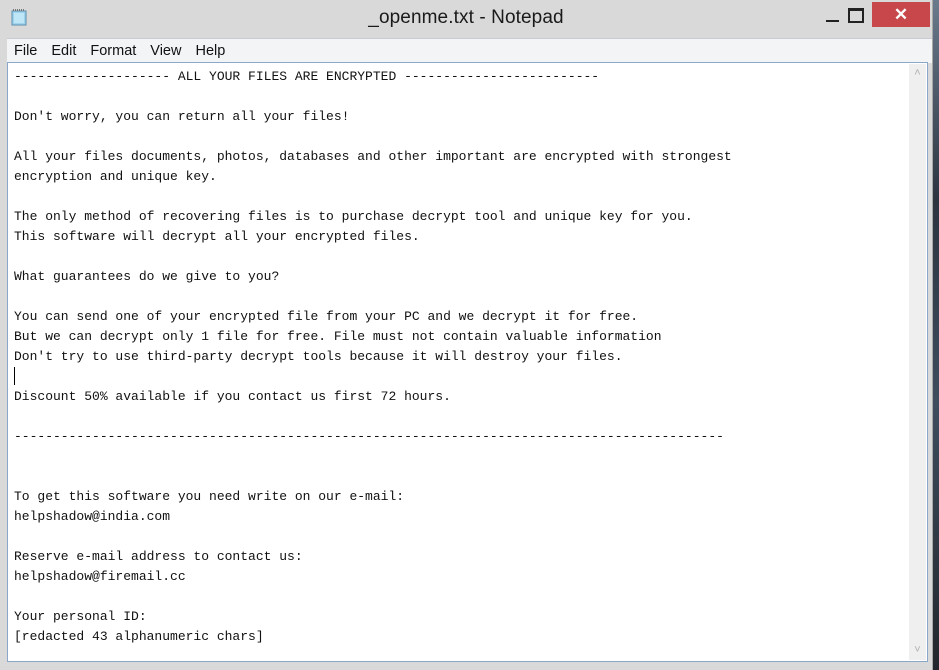 This screenshot has height=670, width=939. What do you see at coordinates (113, 51) in the screenshot?
I see `menu-format: Format` at bounding box center [113, 51].